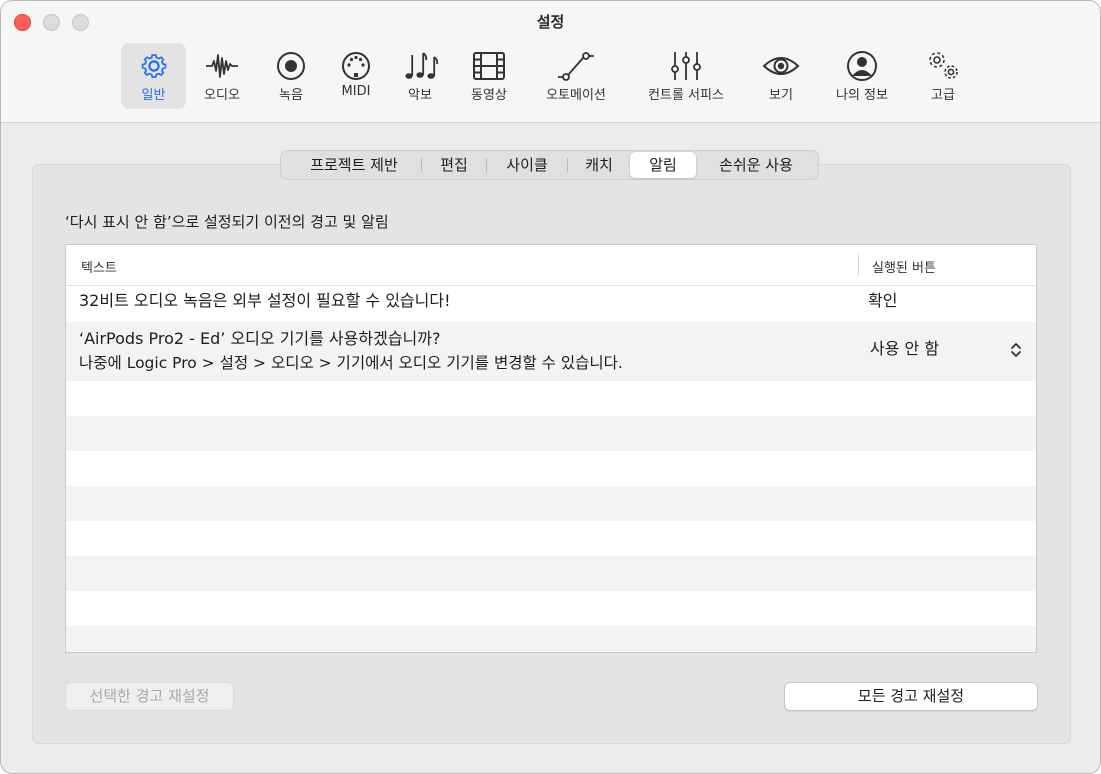 The image size is (1101, 774). I want to click on toolbar-item-view: 보기, so click(781, 76).